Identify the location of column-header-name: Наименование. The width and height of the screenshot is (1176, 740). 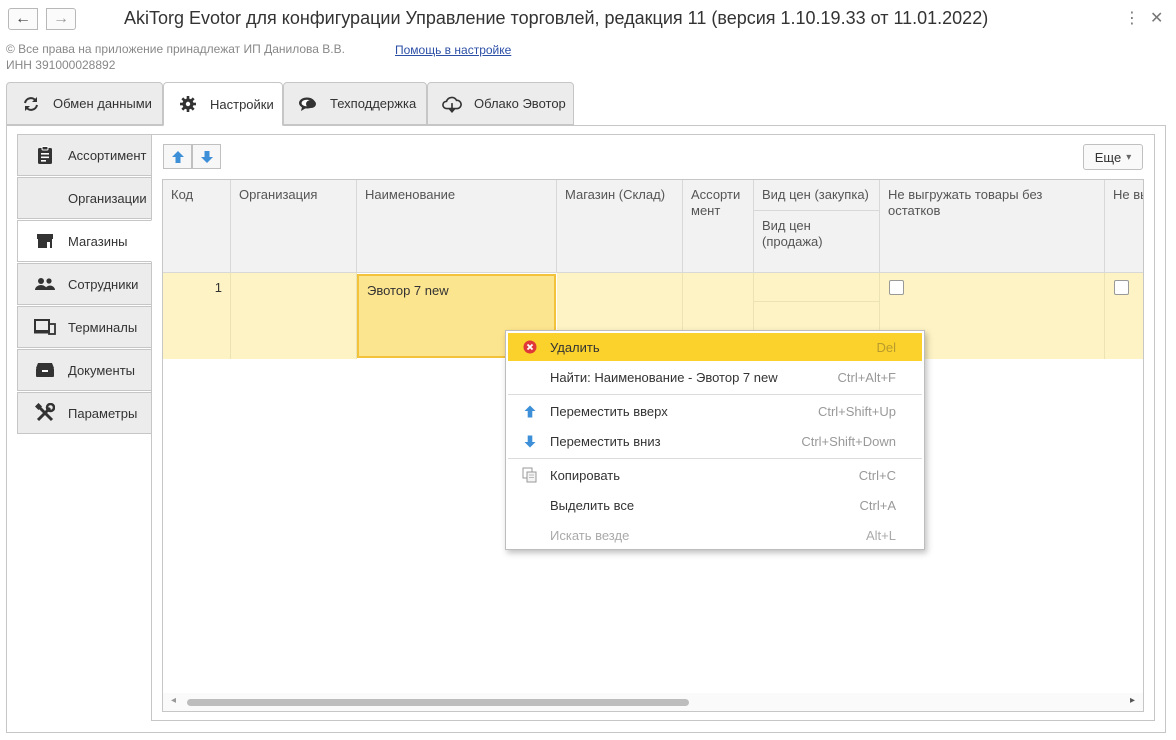
(457, 226).